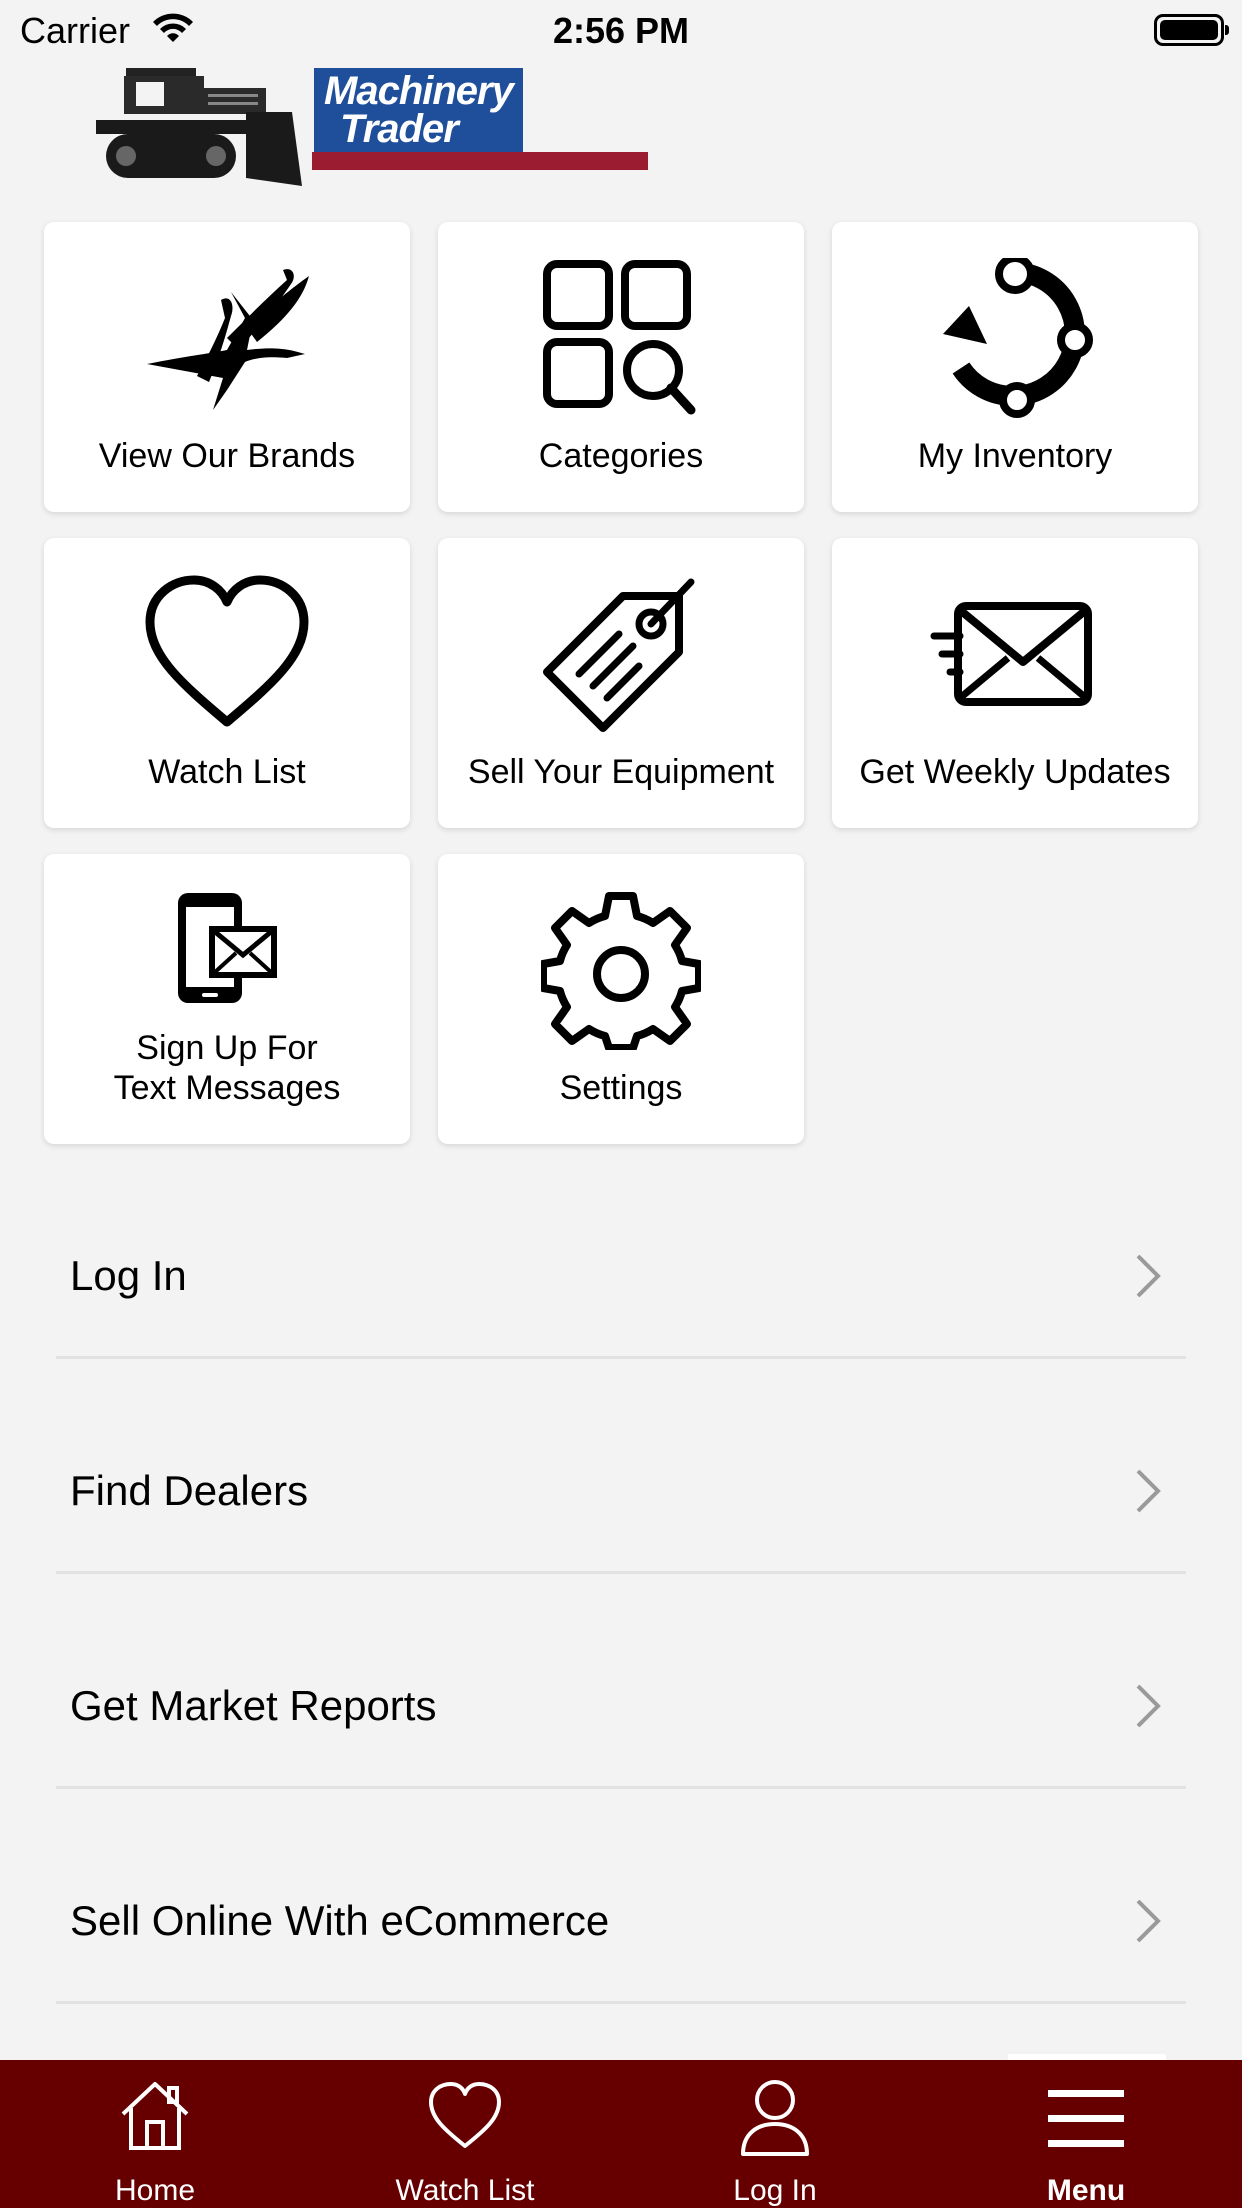 The image size is (1242, 2208). I want to click on tile-view-our-brands: View Our Brands, so click(227, 367).